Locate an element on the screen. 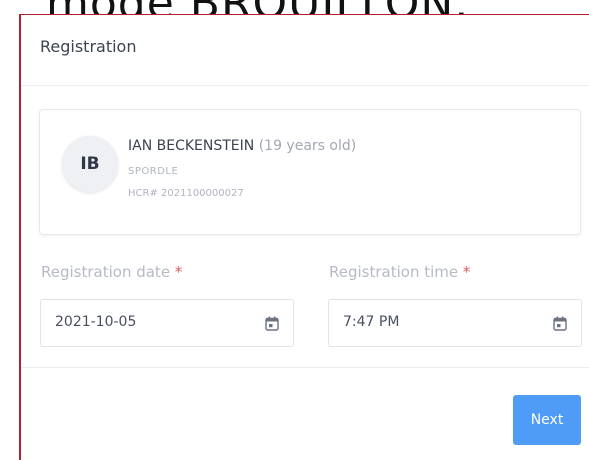 The width and height of the screenshot is (589, 460). member-name: IAN BECKENSTEIN (19 years old) is located at coordinates (242, 146).